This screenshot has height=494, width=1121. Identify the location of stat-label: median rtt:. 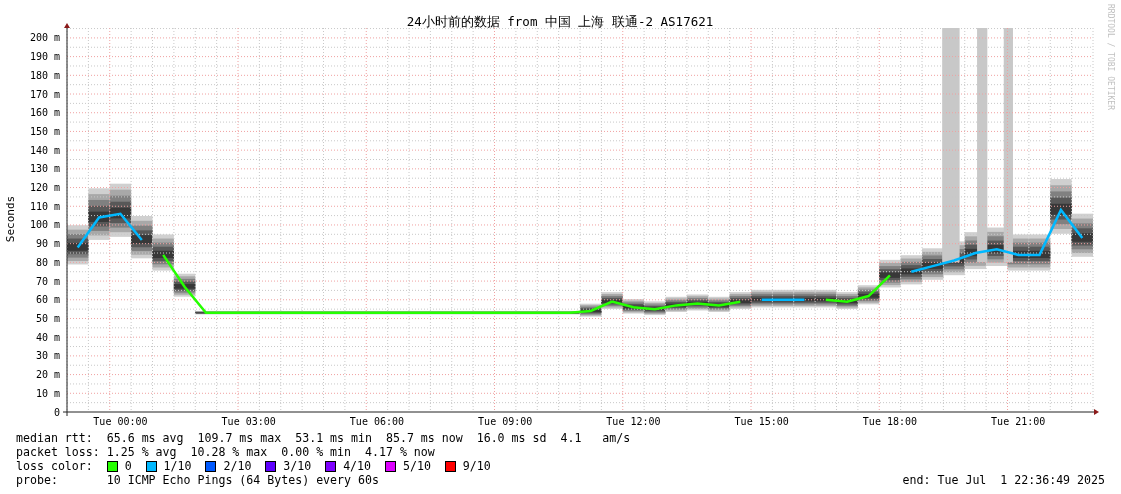
(55, 438).